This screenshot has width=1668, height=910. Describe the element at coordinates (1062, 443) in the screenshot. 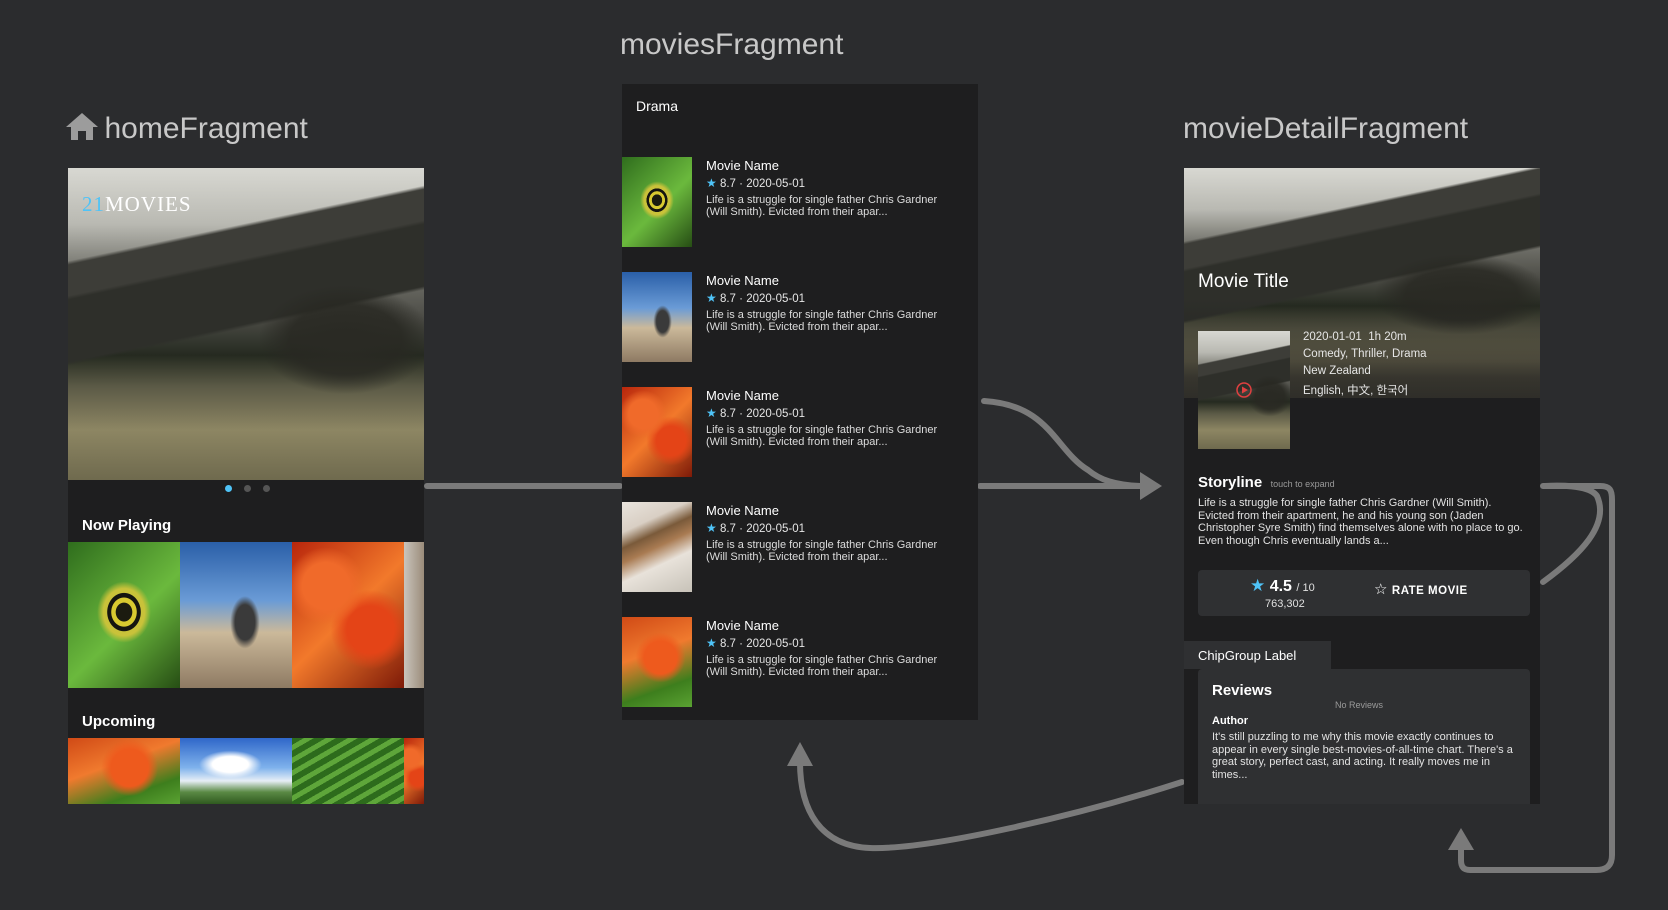

I see `arrow-movies-to-detail-curve` at that location.